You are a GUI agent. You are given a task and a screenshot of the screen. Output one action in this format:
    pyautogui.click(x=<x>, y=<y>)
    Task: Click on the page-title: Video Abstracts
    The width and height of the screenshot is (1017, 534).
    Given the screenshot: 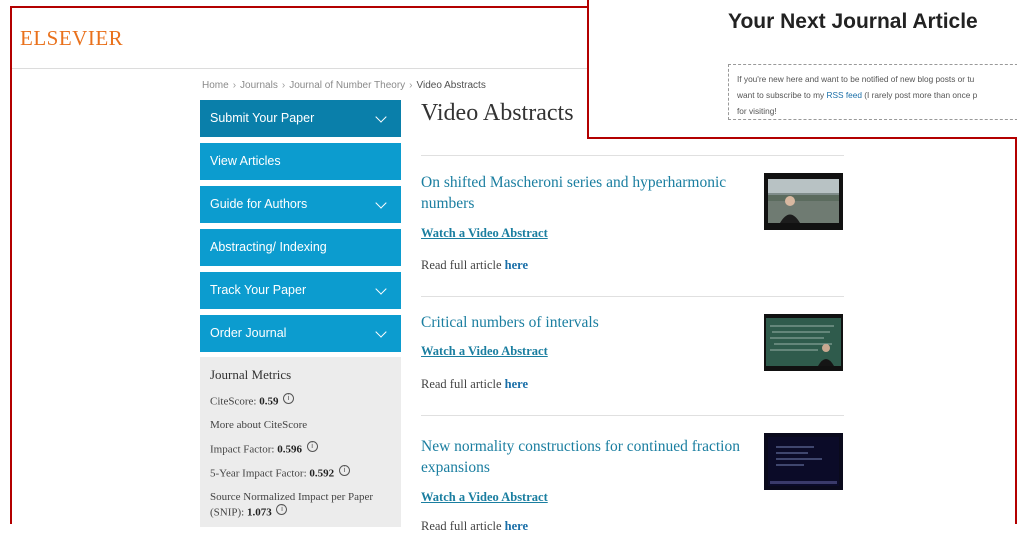 What is the action you would take?
    pyautogui.click(x=497, y=113)
    